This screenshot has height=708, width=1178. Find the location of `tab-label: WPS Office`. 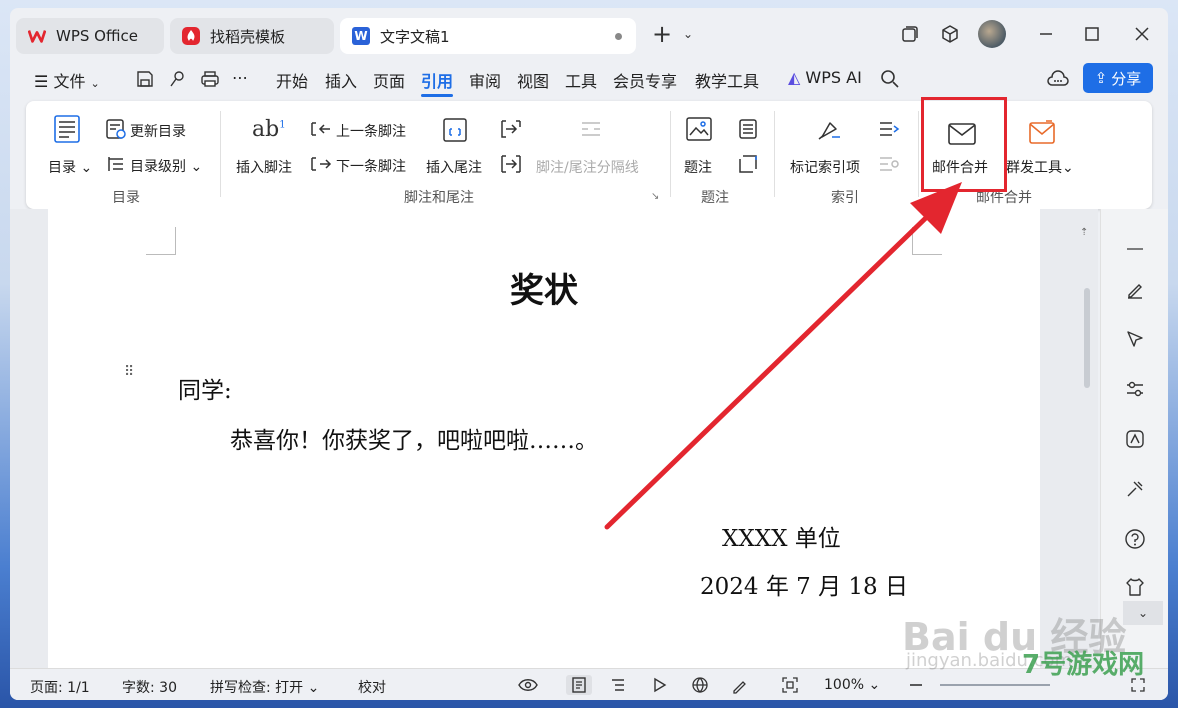

tab-label: WPS Office is located at coordinates (97, 36).